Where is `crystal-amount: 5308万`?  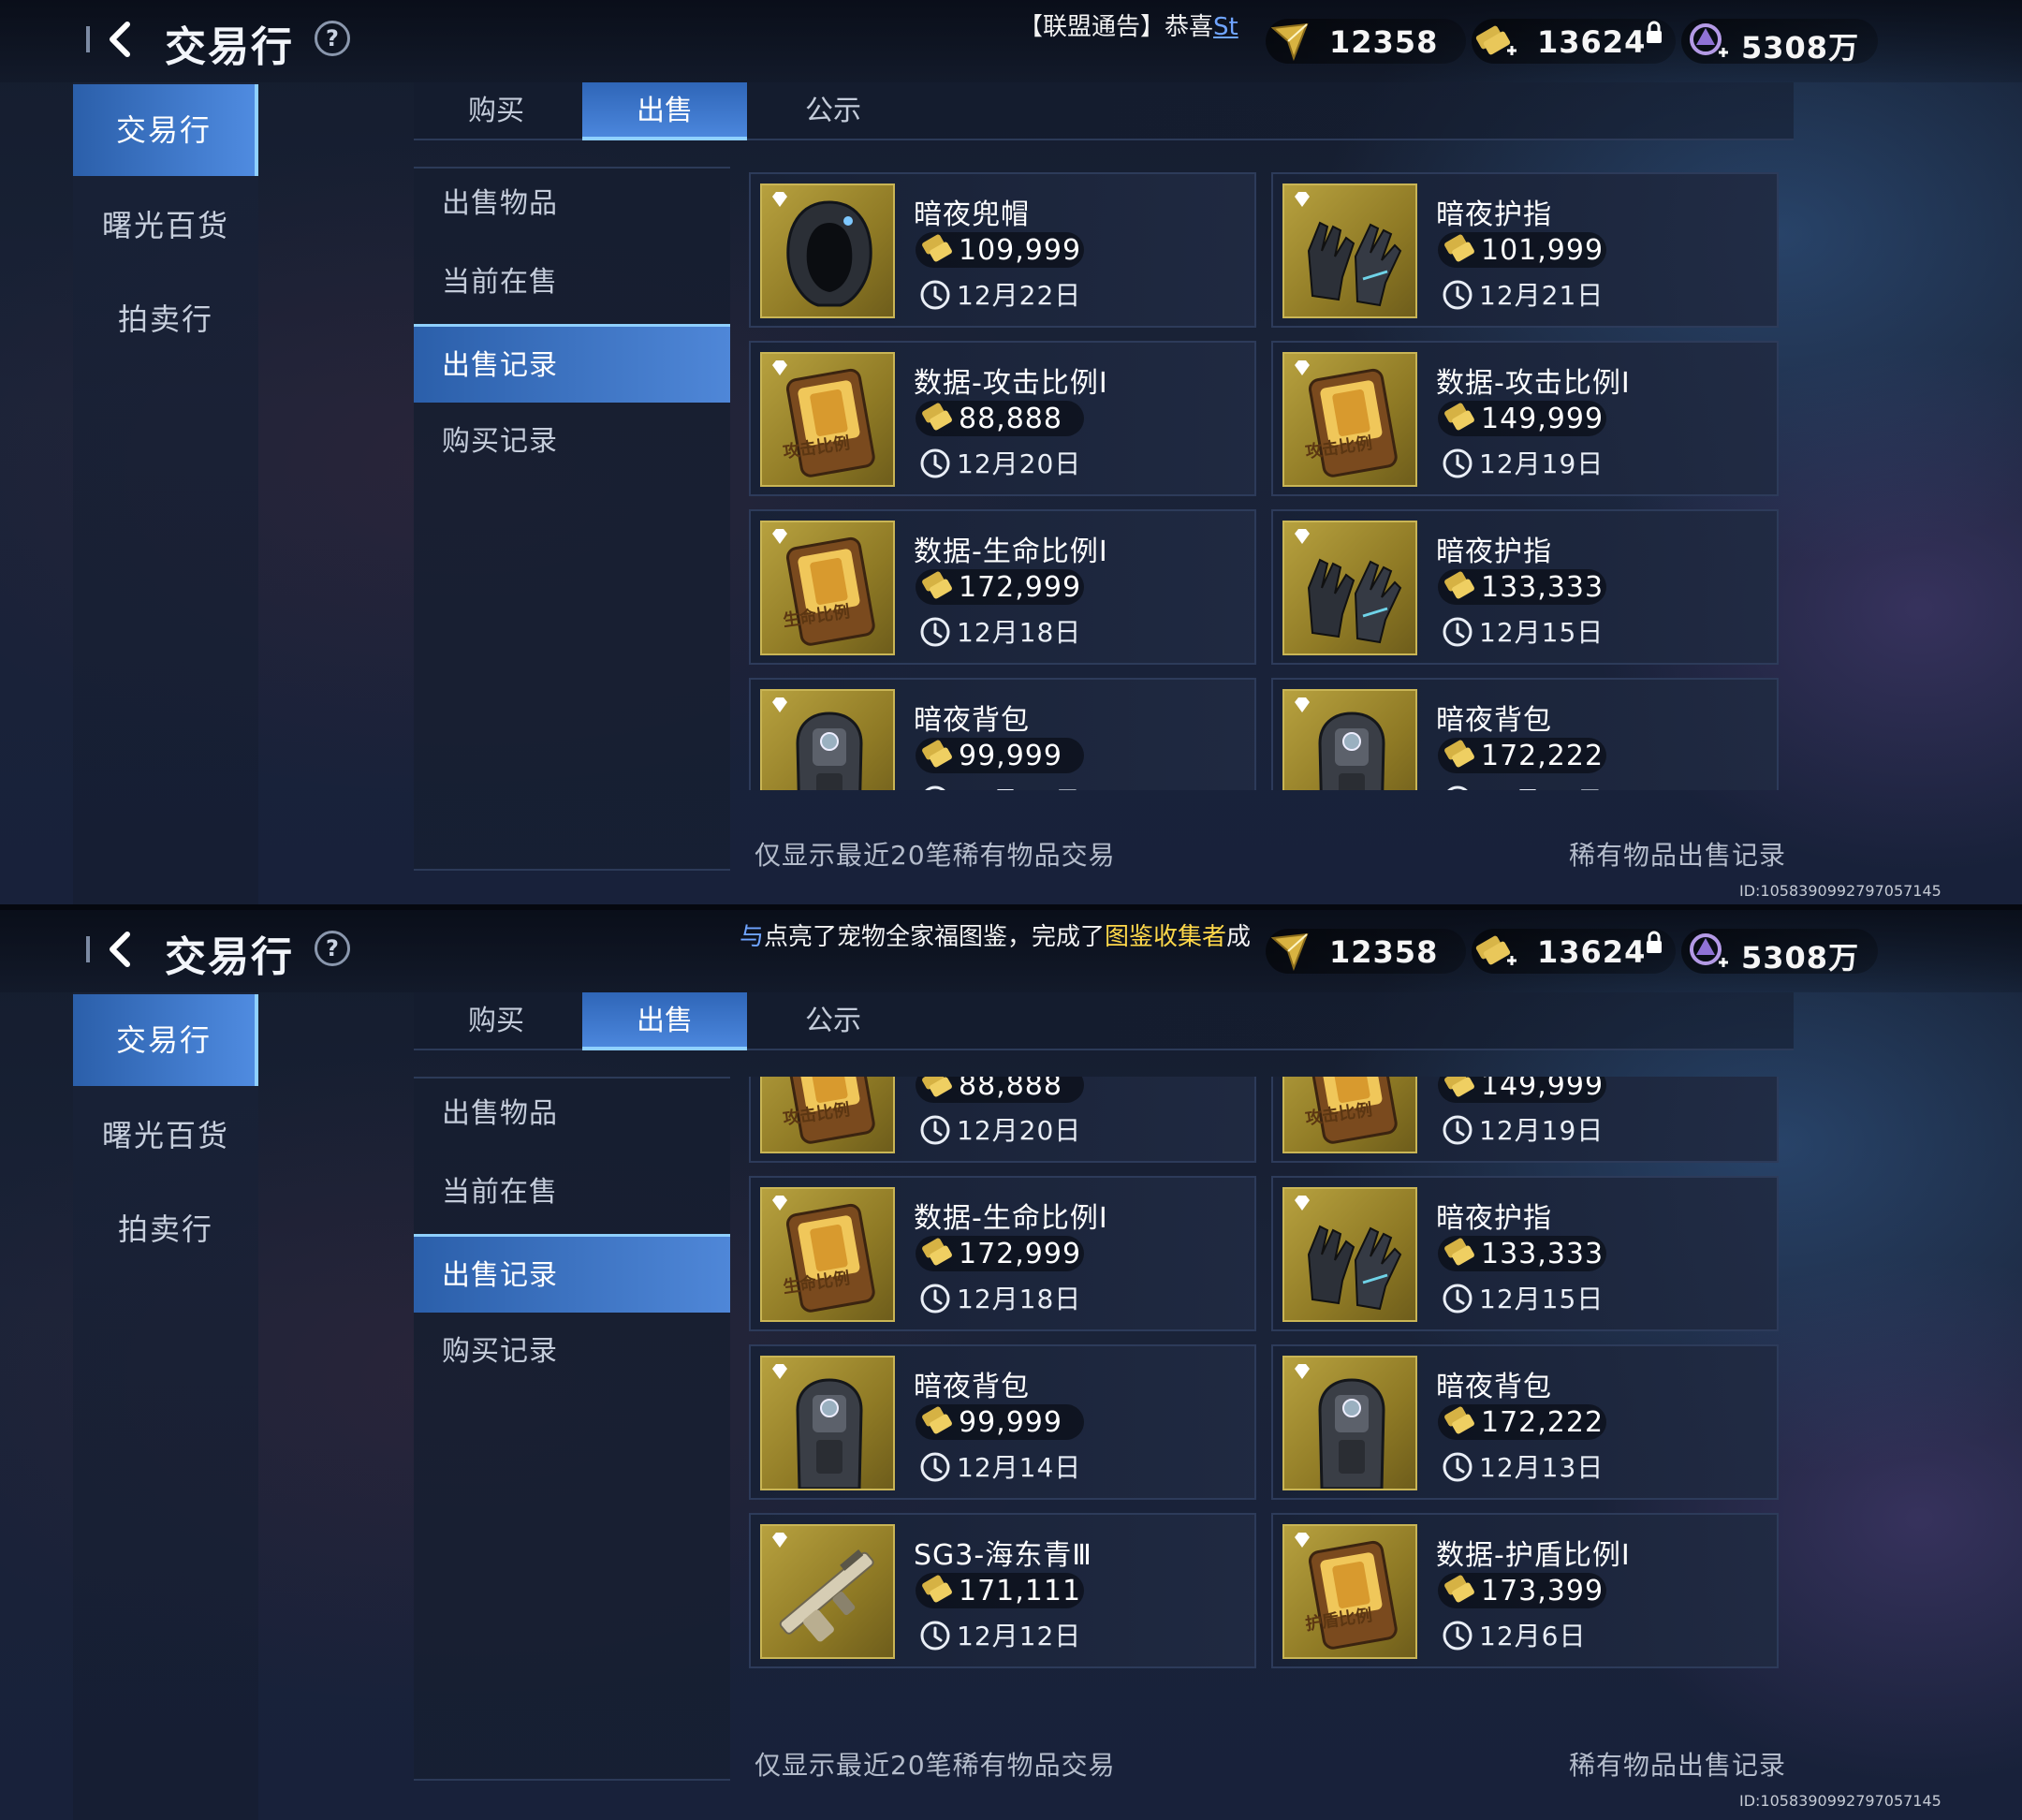
crystal-amount: 5308万 is located at coordinates (1801, 958).